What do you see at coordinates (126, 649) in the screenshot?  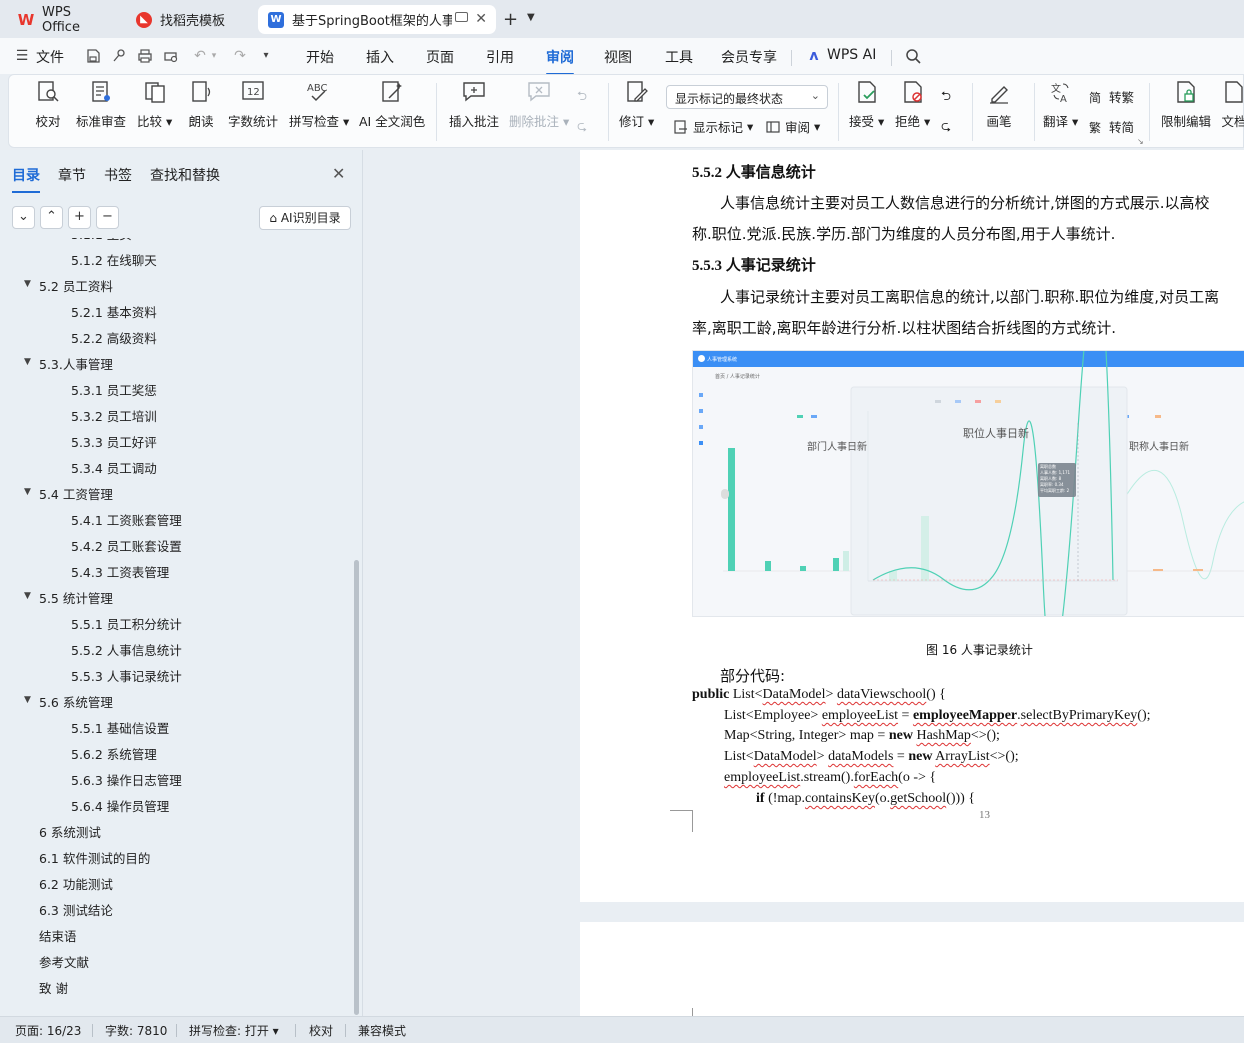 I see `toc-item: 5.5.2 人事信息统计` at bounding box center [126, 649].